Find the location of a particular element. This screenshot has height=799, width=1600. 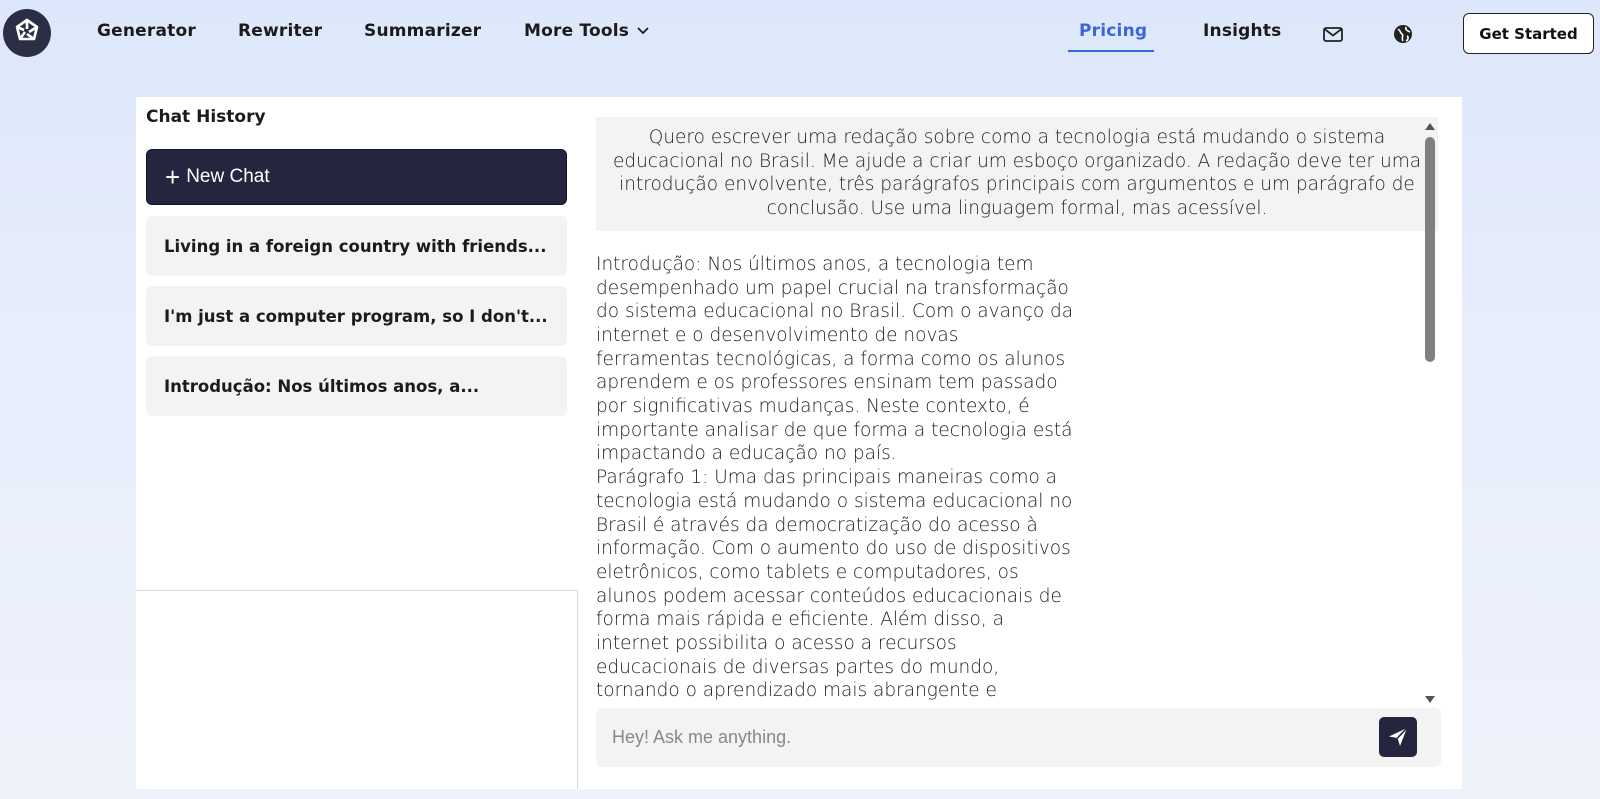

chat-input-bar is located at coordinates (1018, 737).